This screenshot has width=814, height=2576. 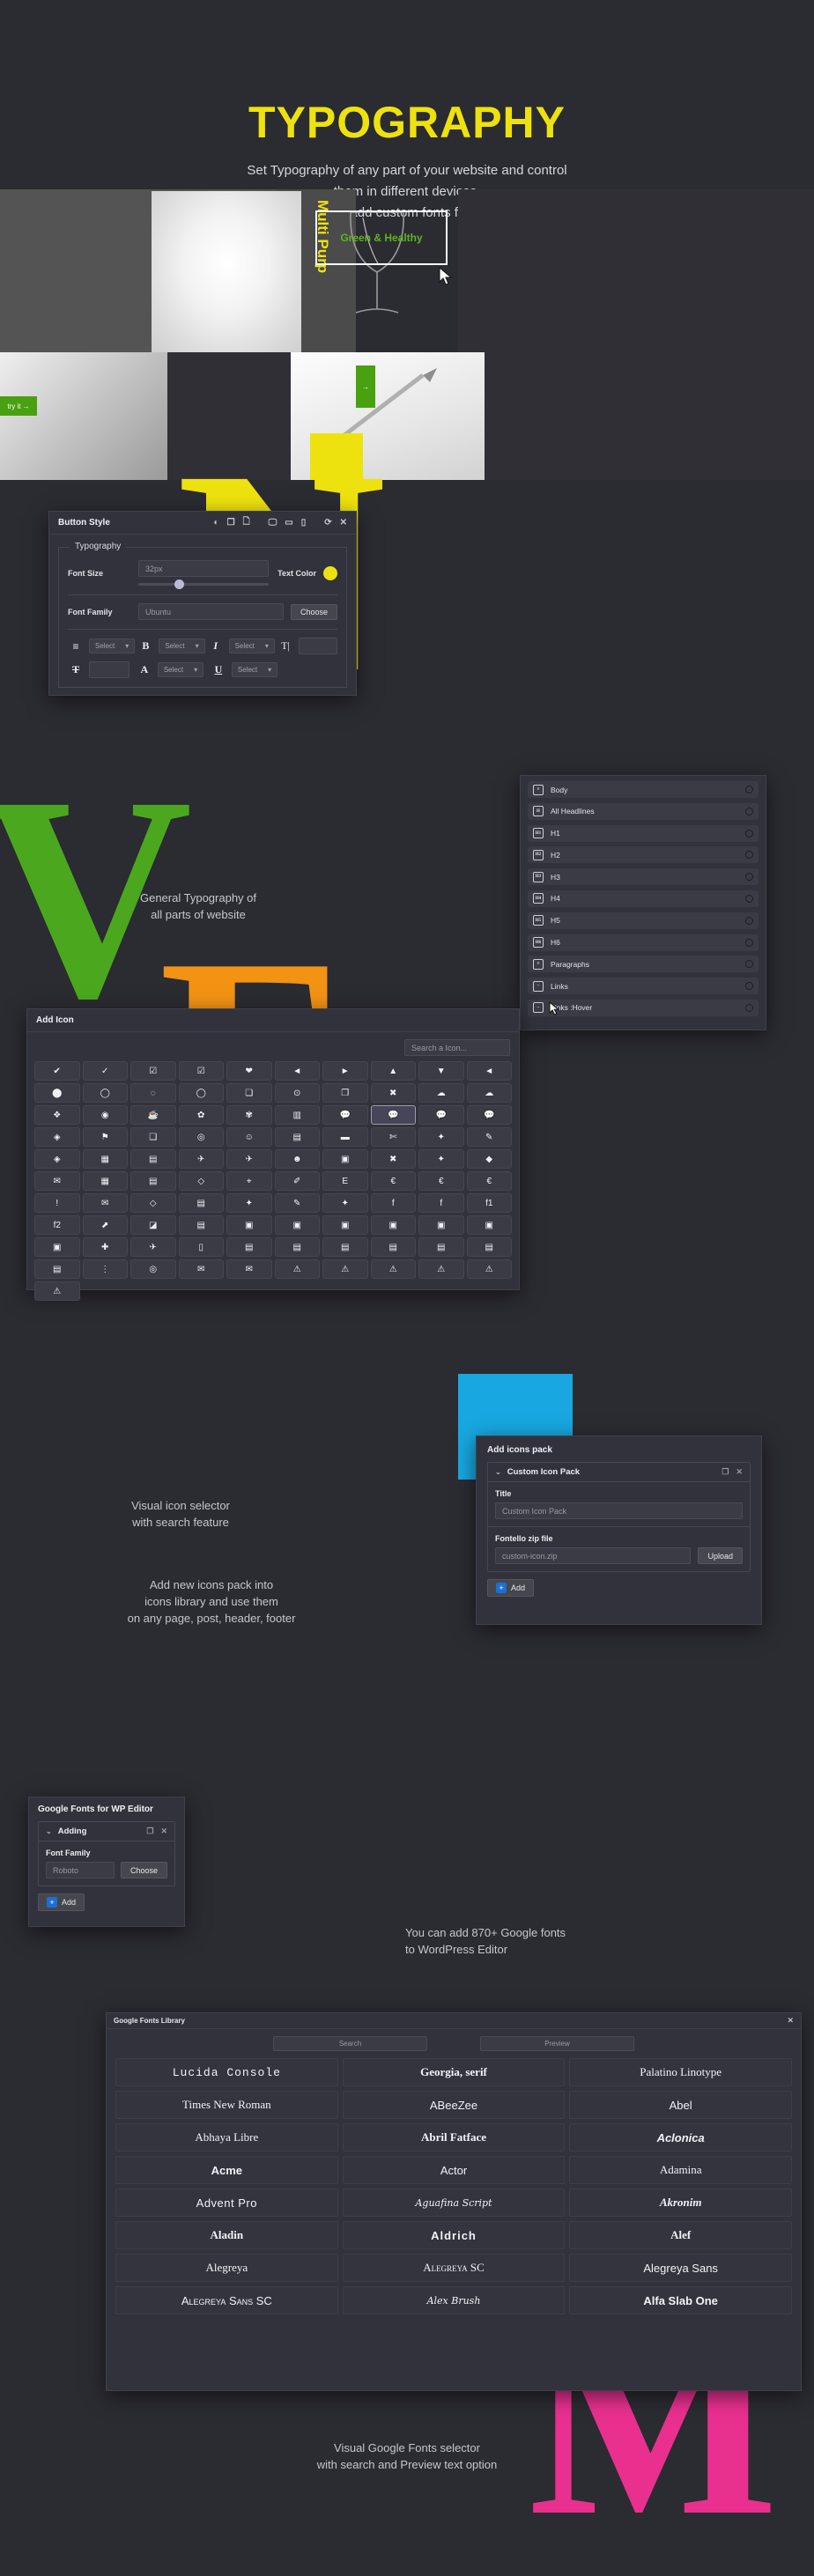 What do you see at coordinates (201, 1247) in the screenshot?
I see `icon-cell: ▯` at bounding box center [201, 1247].